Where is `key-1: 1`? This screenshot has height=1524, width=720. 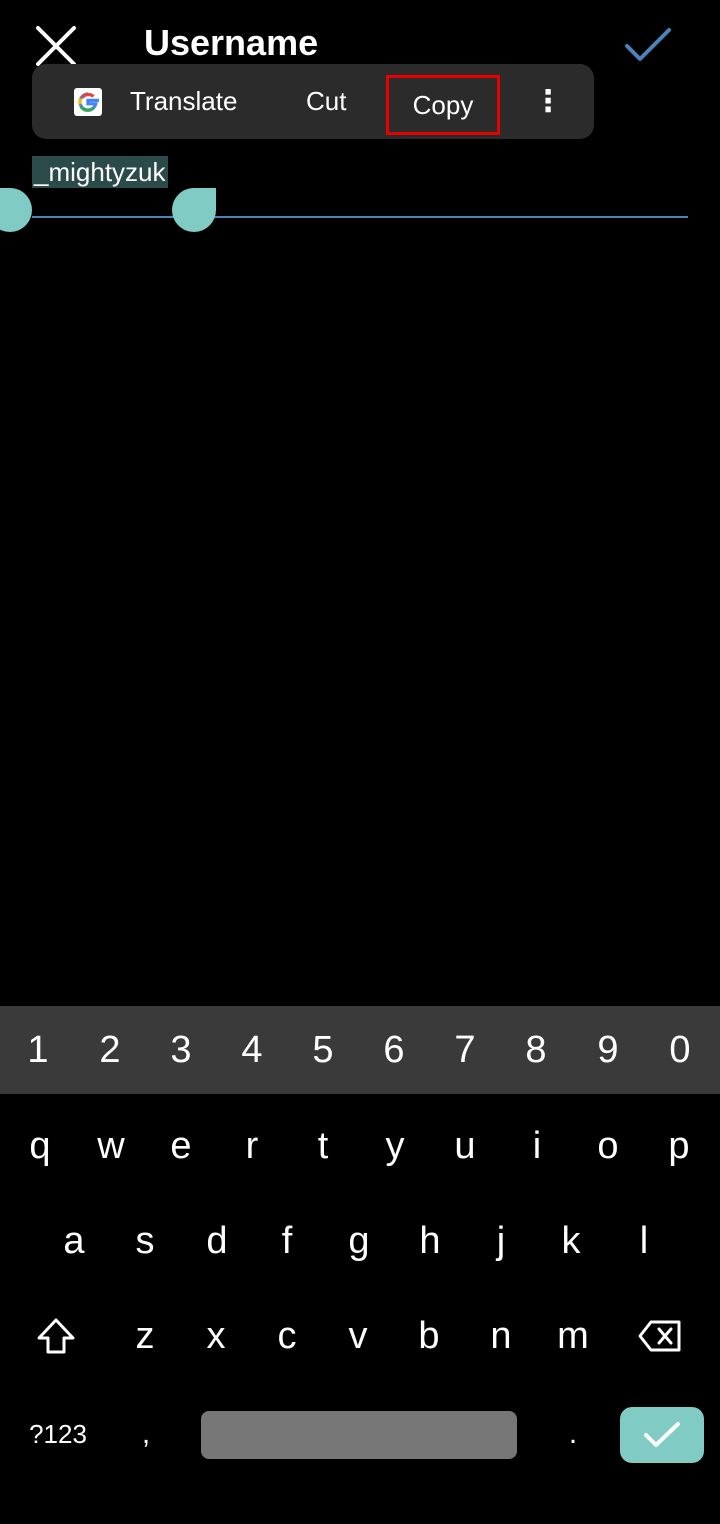
key-1: 1 is located at coordinates (38, 1050).